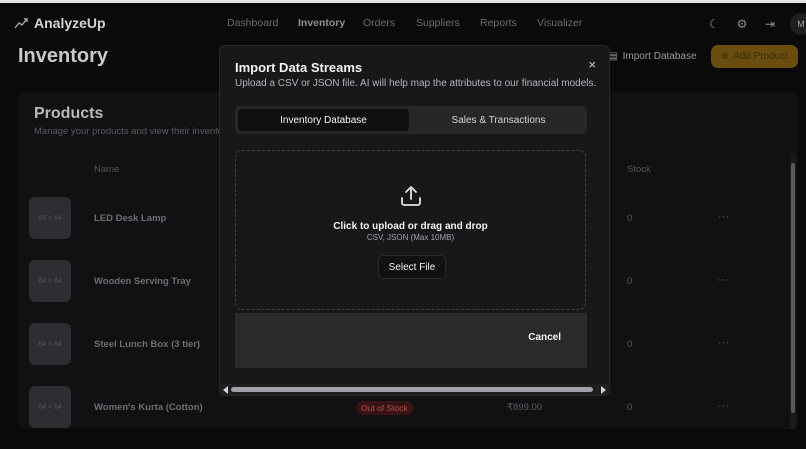  I want to click on status-badge: Out of Stock, so click(384, 408).